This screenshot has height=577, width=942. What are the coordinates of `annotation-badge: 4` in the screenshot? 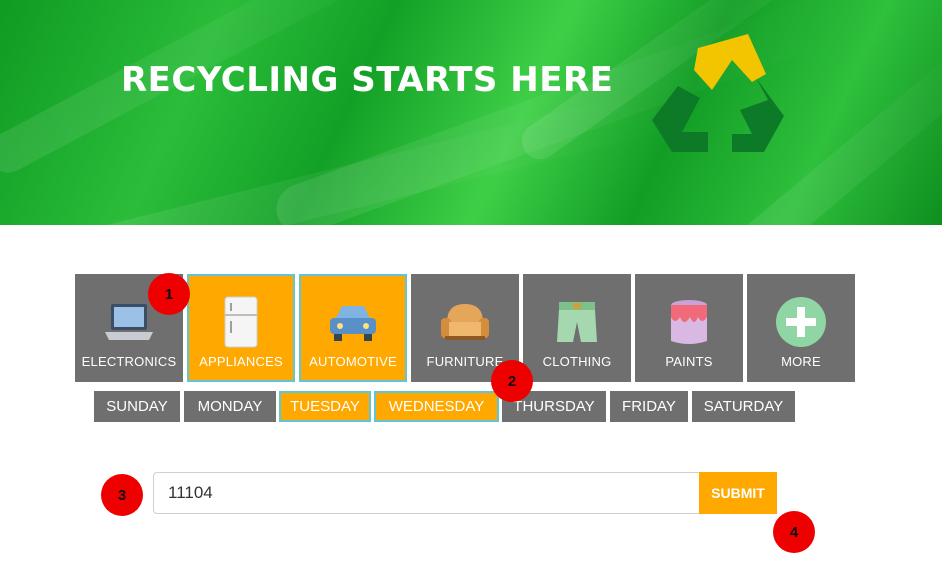 It's located at (794, 532).